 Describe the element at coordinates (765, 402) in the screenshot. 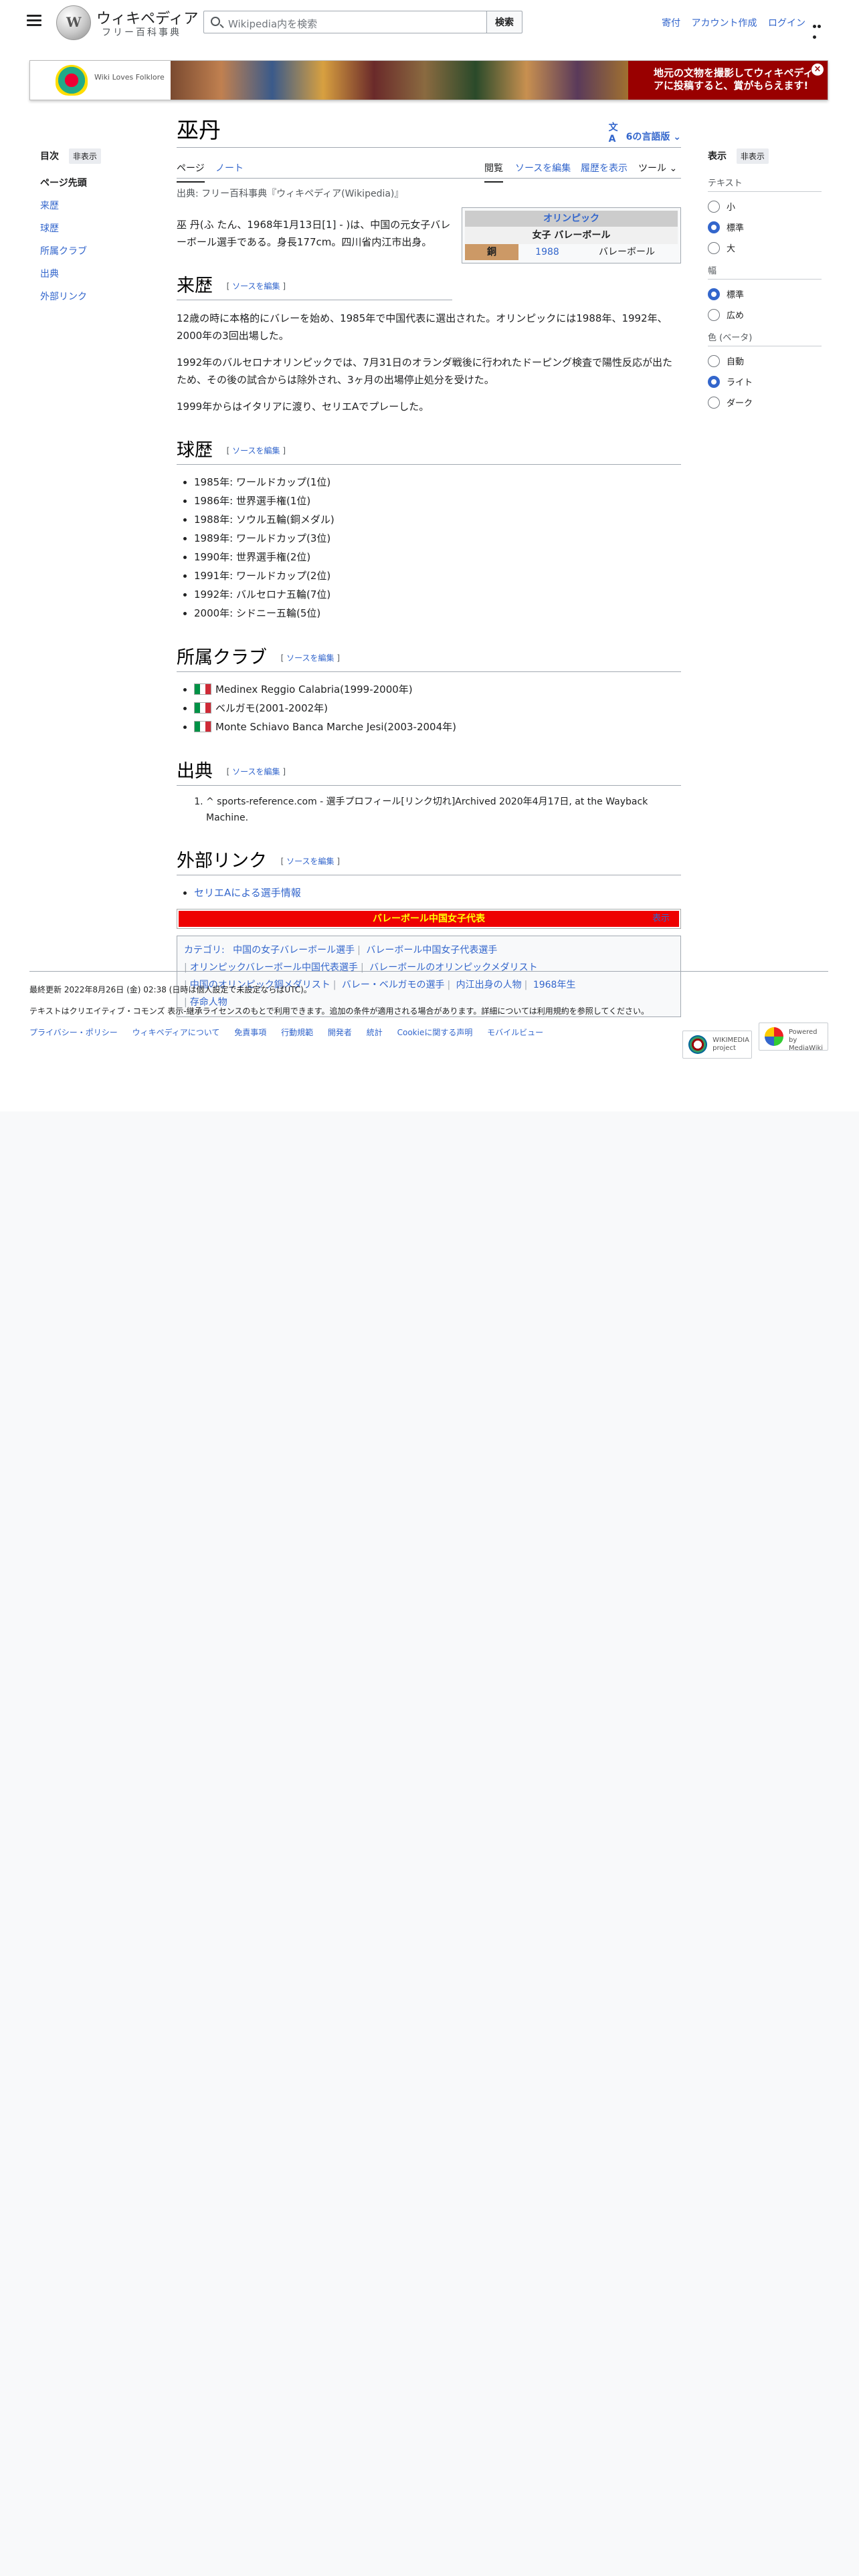

I see `color-dark-radio: ダーク` at that location.